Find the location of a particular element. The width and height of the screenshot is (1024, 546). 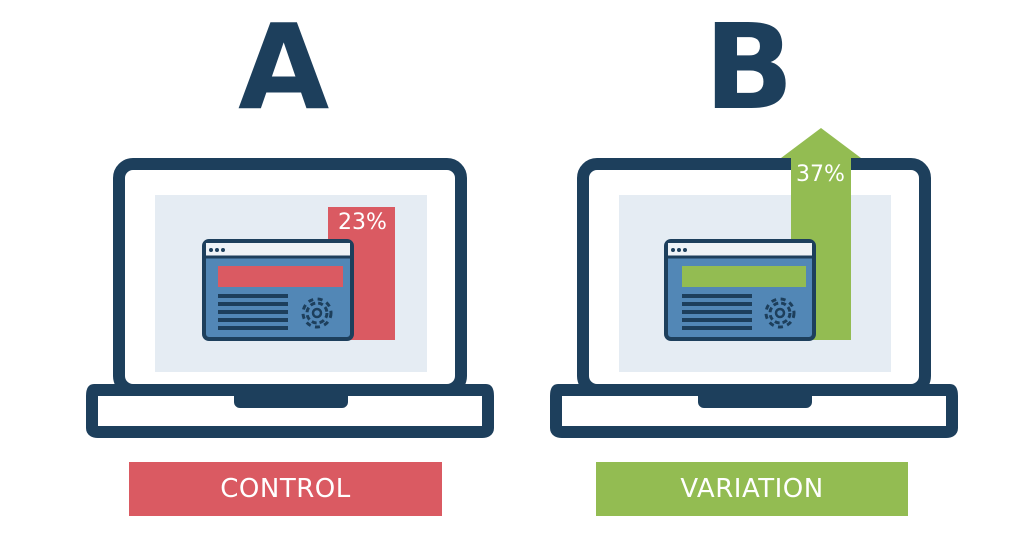

value-label-b: 37% is located at coordinates (820, 174).